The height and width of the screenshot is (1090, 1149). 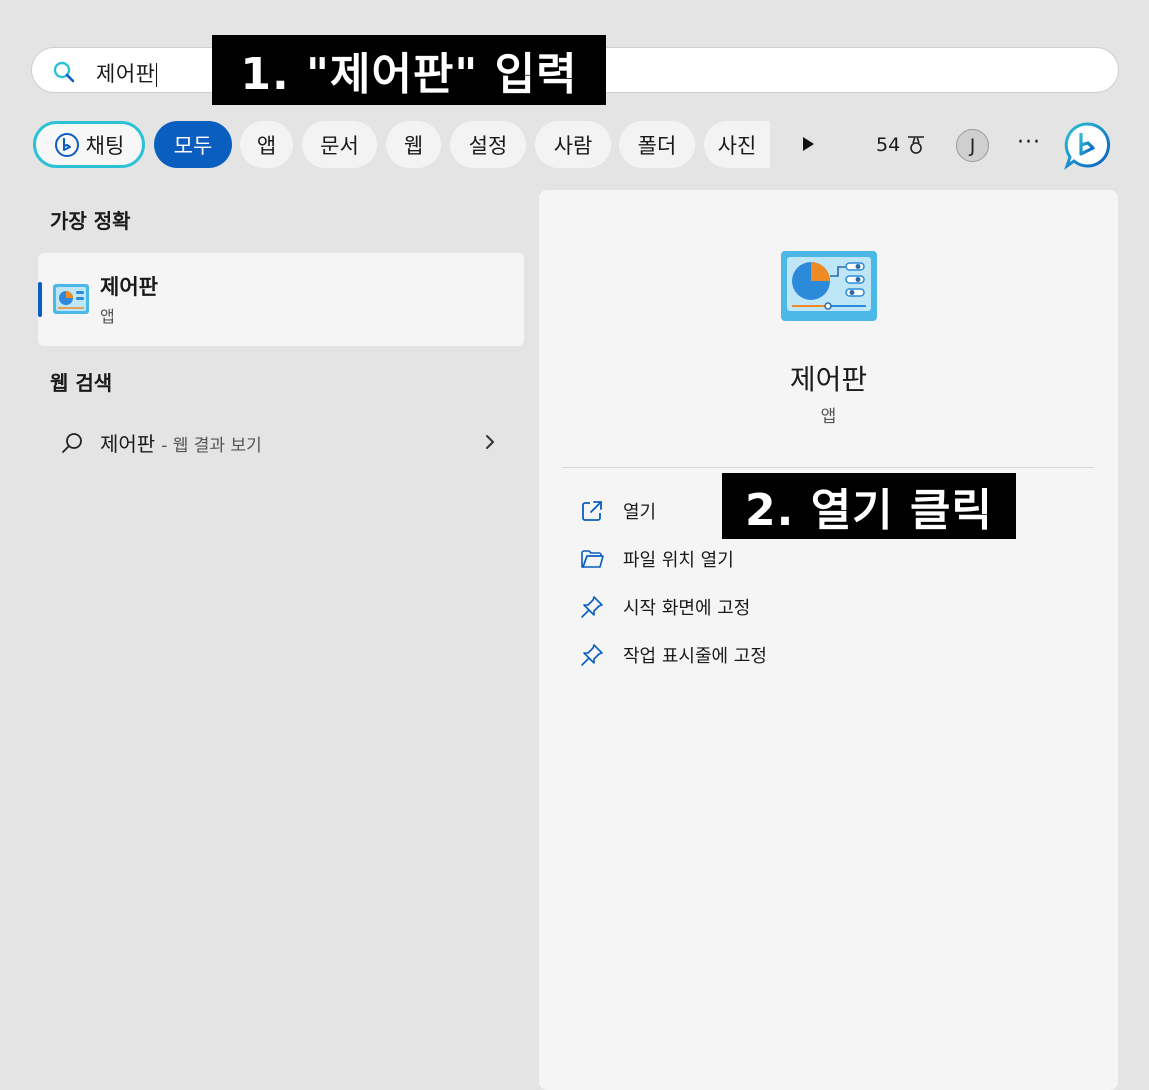 I want to click on open-file-location-action: 파일 위치 열기, so click(x=656, y=559).